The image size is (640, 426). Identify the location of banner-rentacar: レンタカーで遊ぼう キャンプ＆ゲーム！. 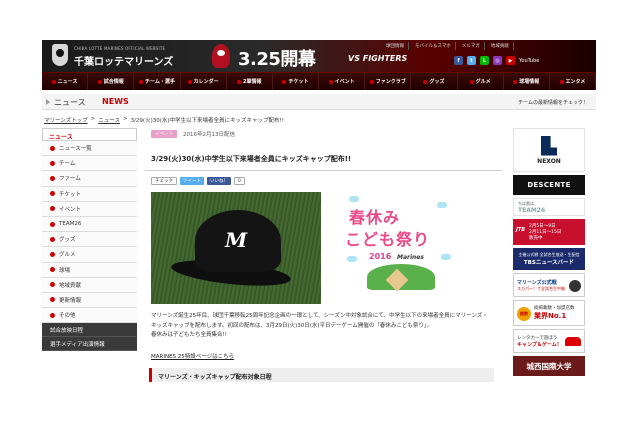
(549, 341).